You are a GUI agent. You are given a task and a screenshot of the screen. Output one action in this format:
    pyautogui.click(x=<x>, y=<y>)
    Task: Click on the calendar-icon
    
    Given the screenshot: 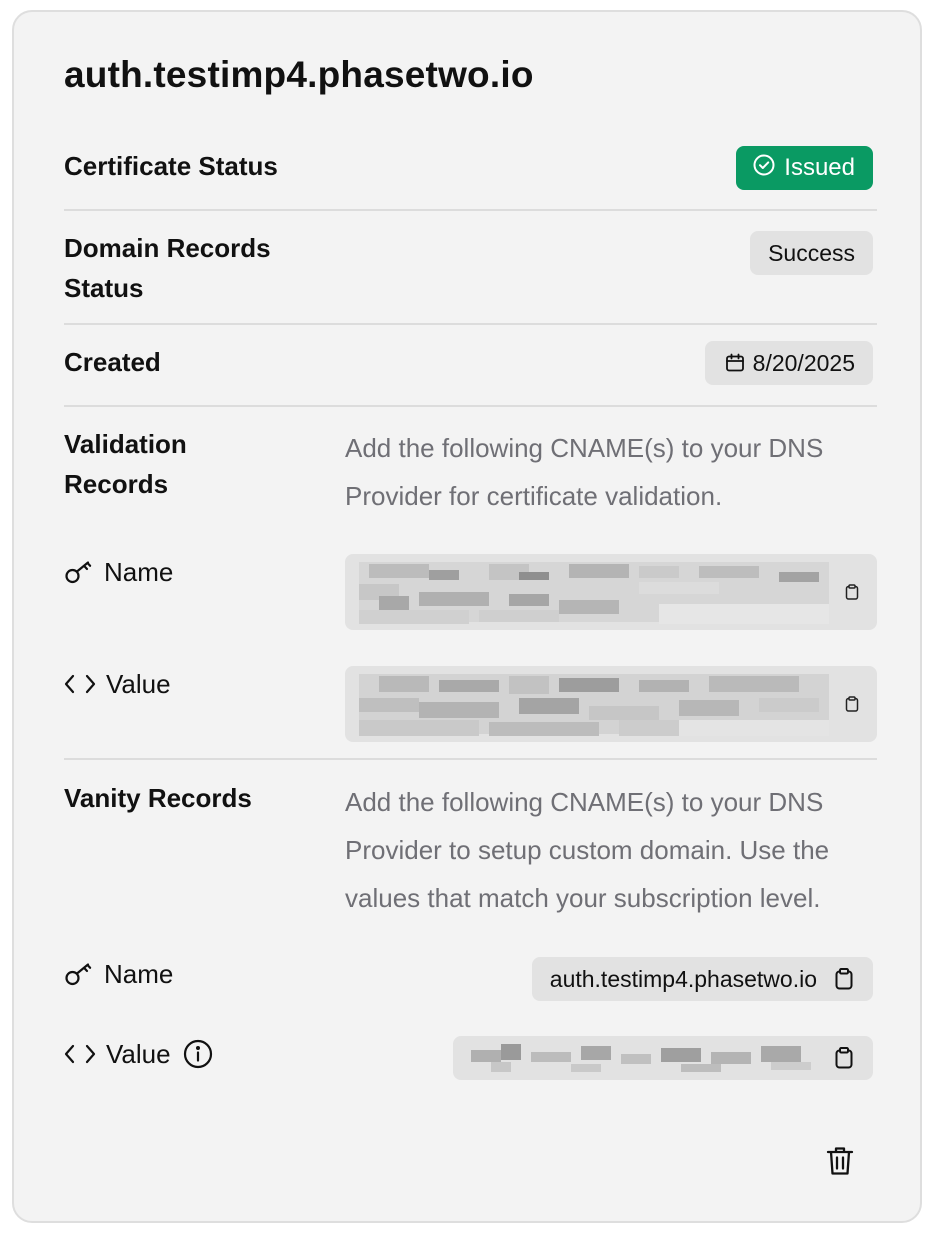 What is the action you would take?
    pyautogui.click(x=735, y=363)
    